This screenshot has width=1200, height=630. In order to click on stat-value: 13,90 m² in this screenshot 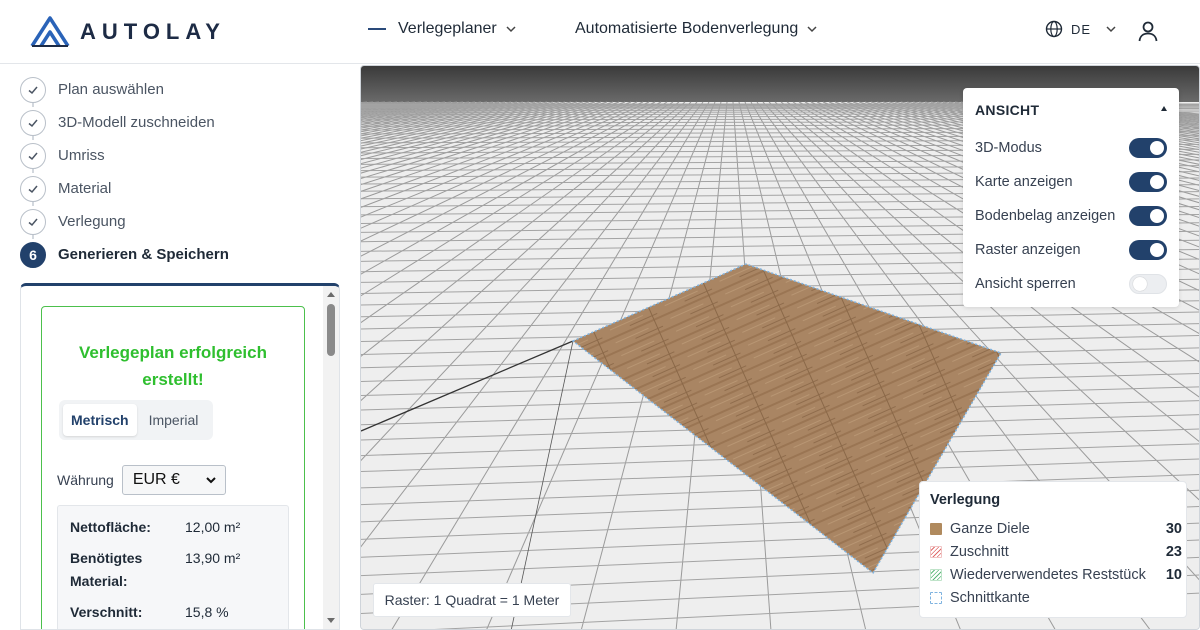, I will do `click(213, 558)`.